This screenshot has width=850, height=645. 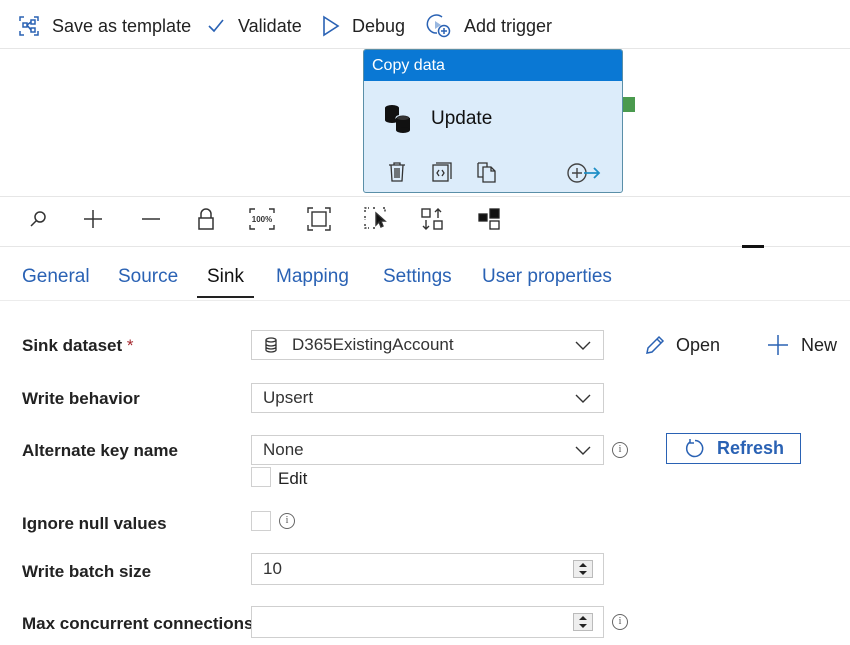 I want to click on delete-icon, so click(x=397, y=172).